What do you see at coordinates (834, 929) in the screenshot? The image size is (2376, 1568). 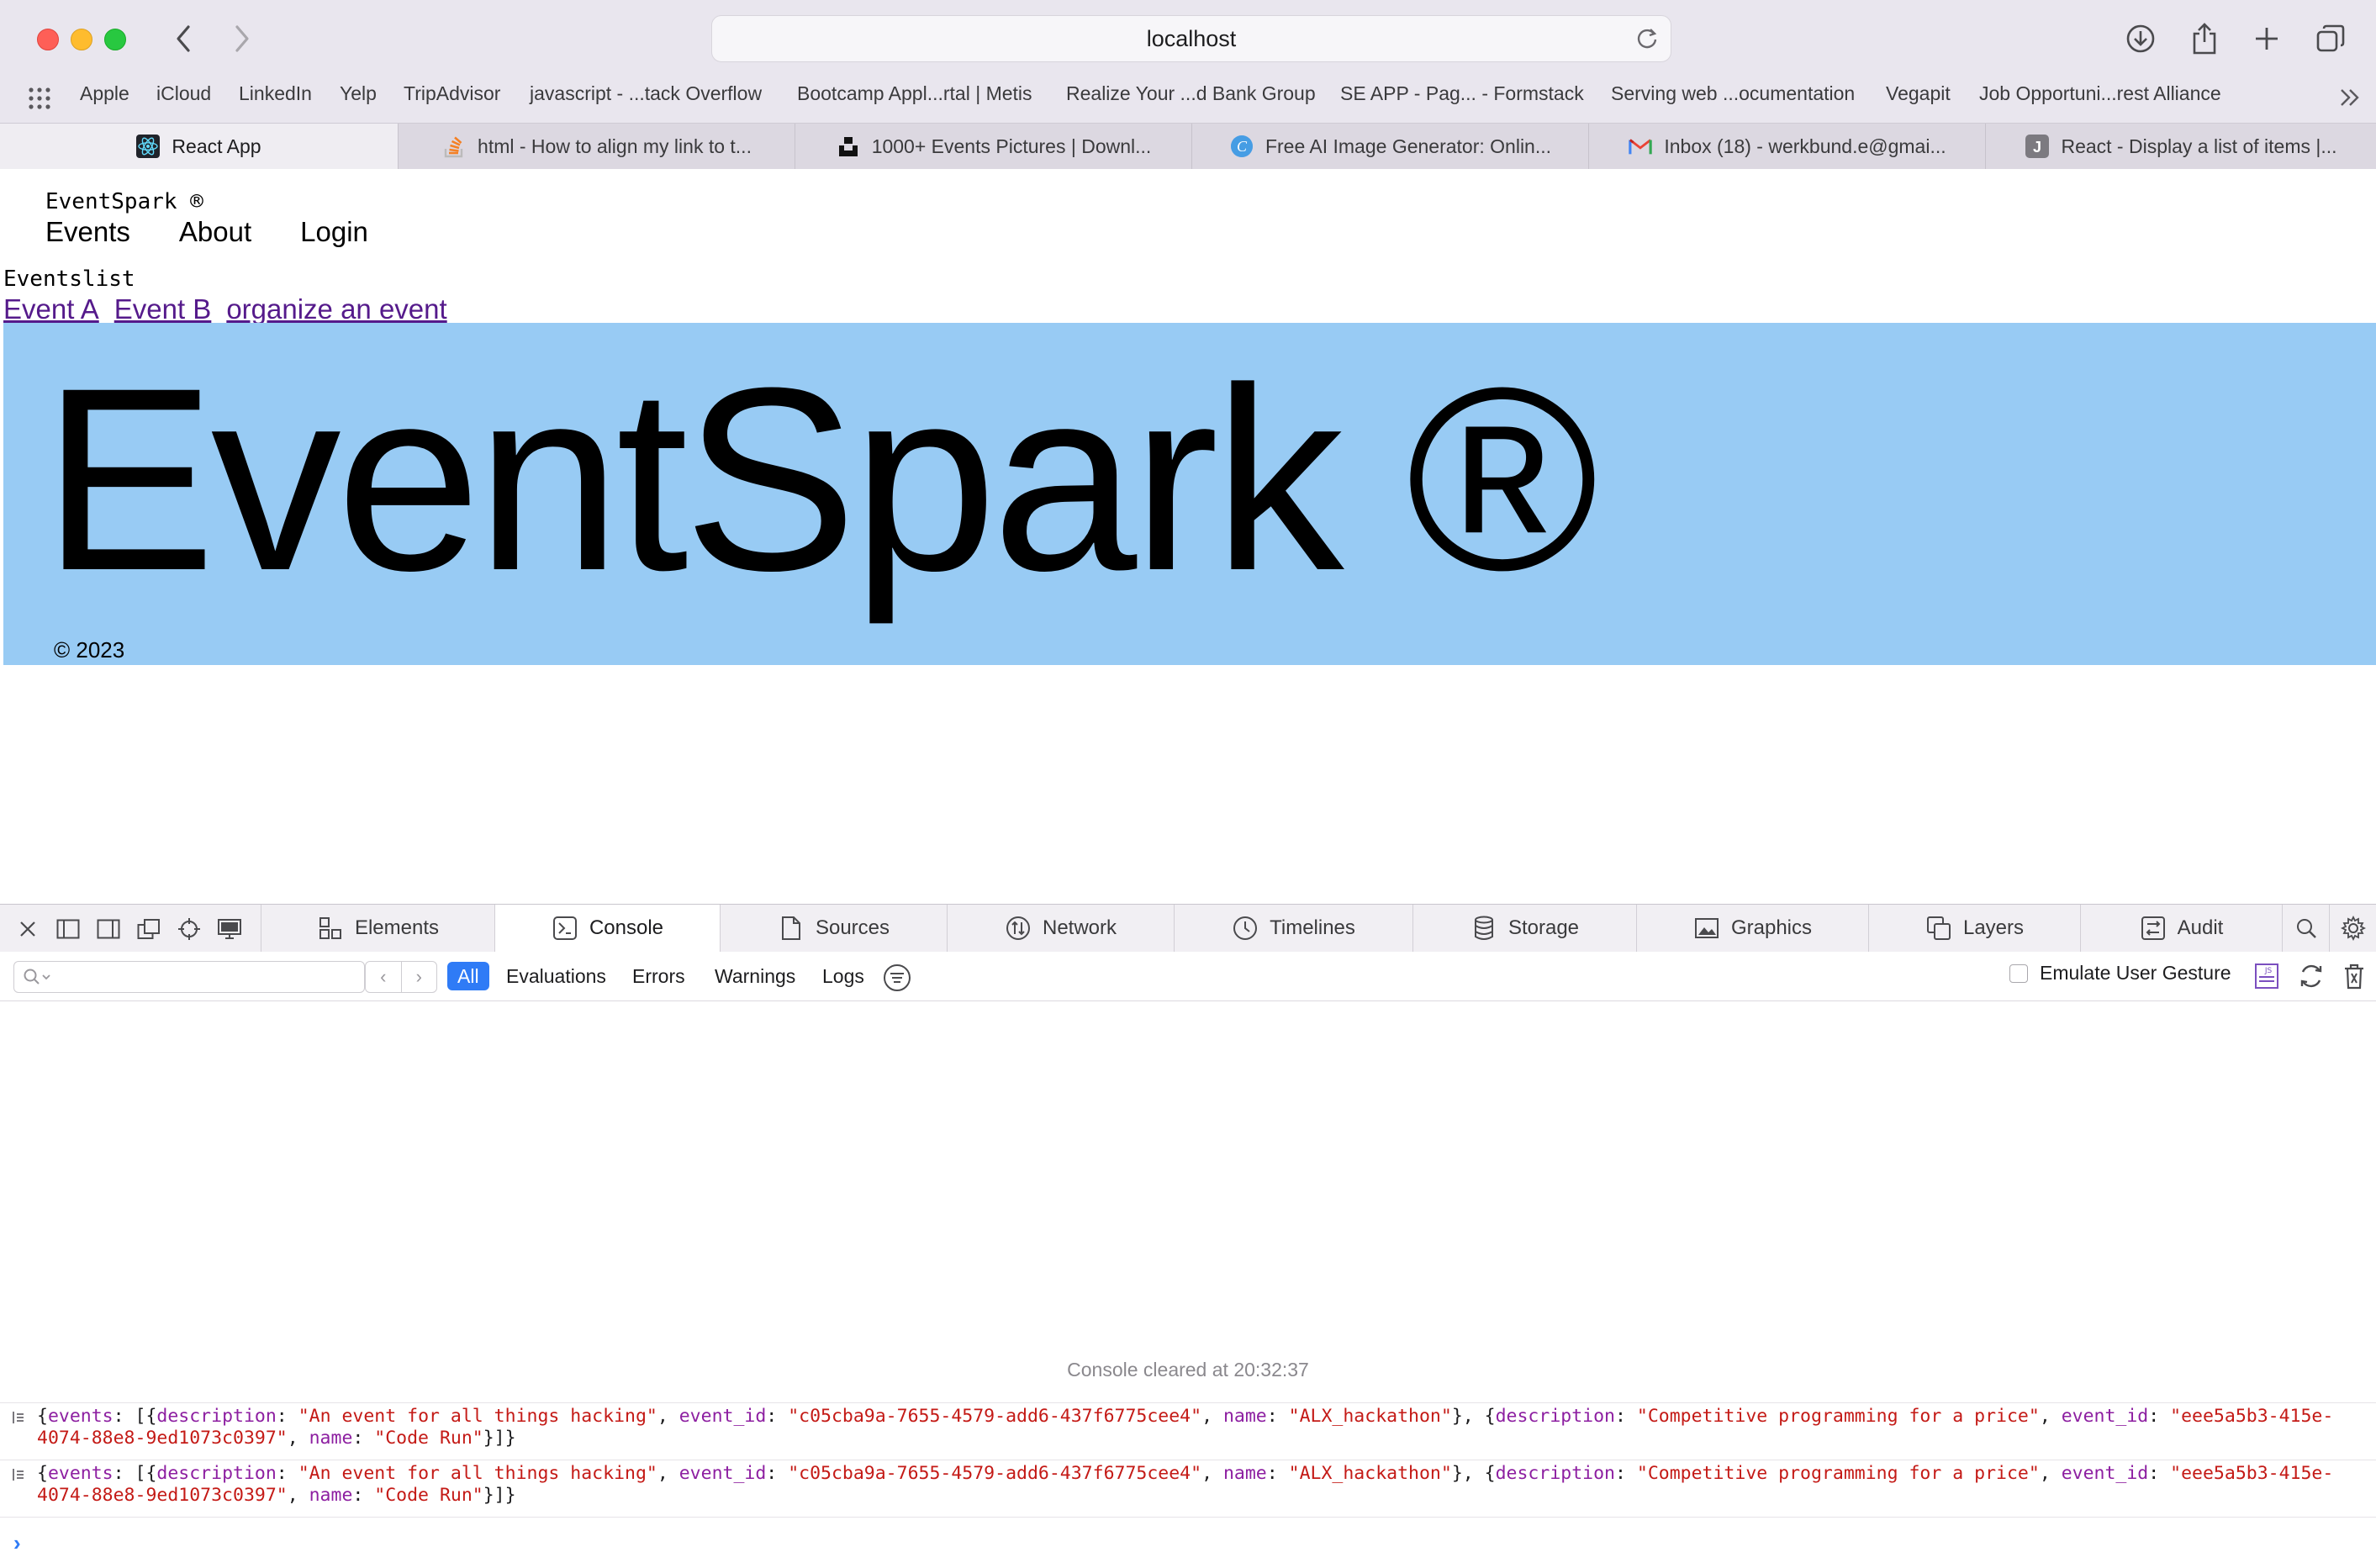 I see `devtools-tab-sources: Sources` at bounding box center [834, 929].